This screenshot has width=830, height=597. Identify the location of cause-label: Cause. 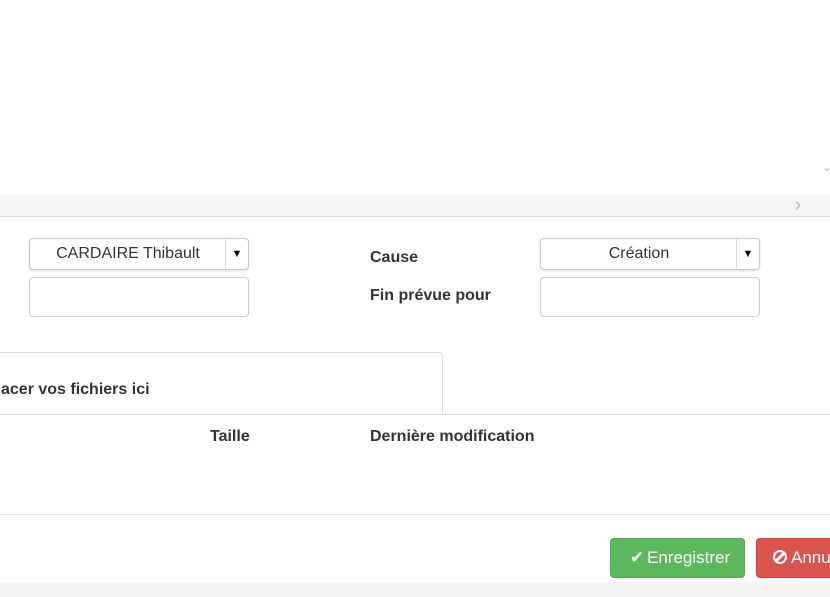
(394, 257).